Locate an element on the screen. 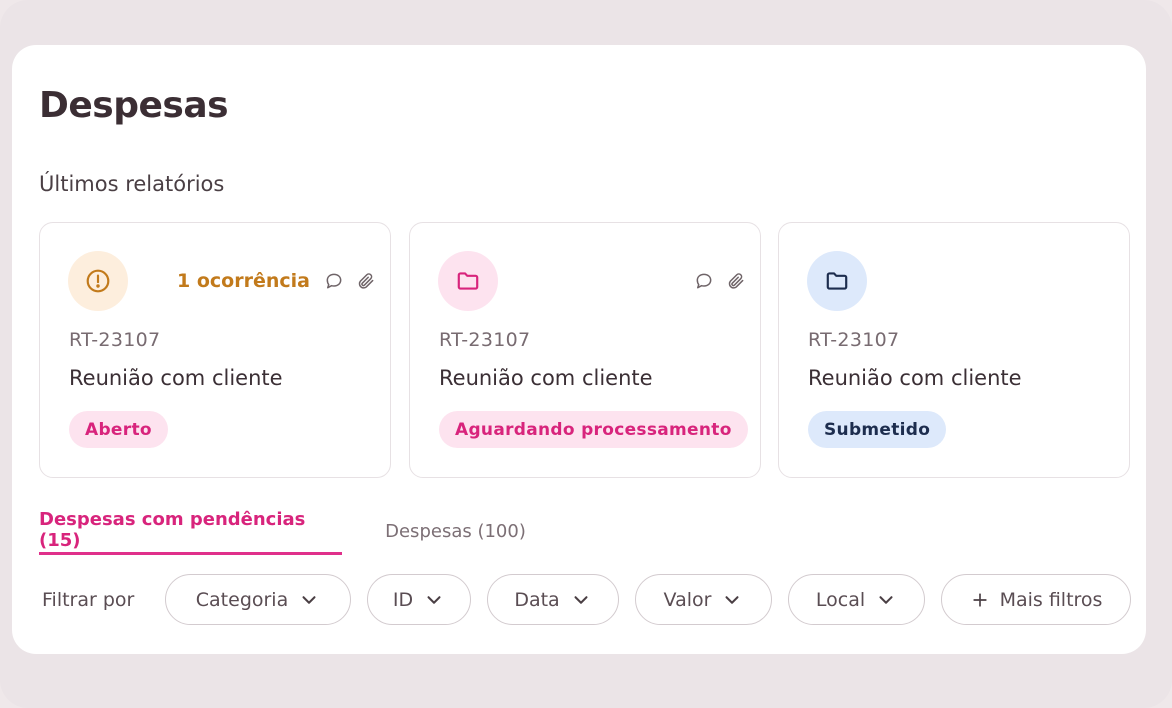 This screenshot has height=708, width=1172. status-badge: Aguardando processamento is located at coordinates (593, 429).